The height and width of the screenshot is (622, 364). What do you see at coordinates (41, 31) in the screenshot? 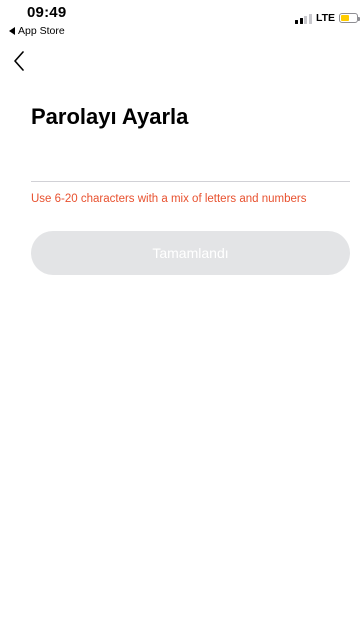
I see `back-to-app-label: App Store` at bounding box center [41, 31].